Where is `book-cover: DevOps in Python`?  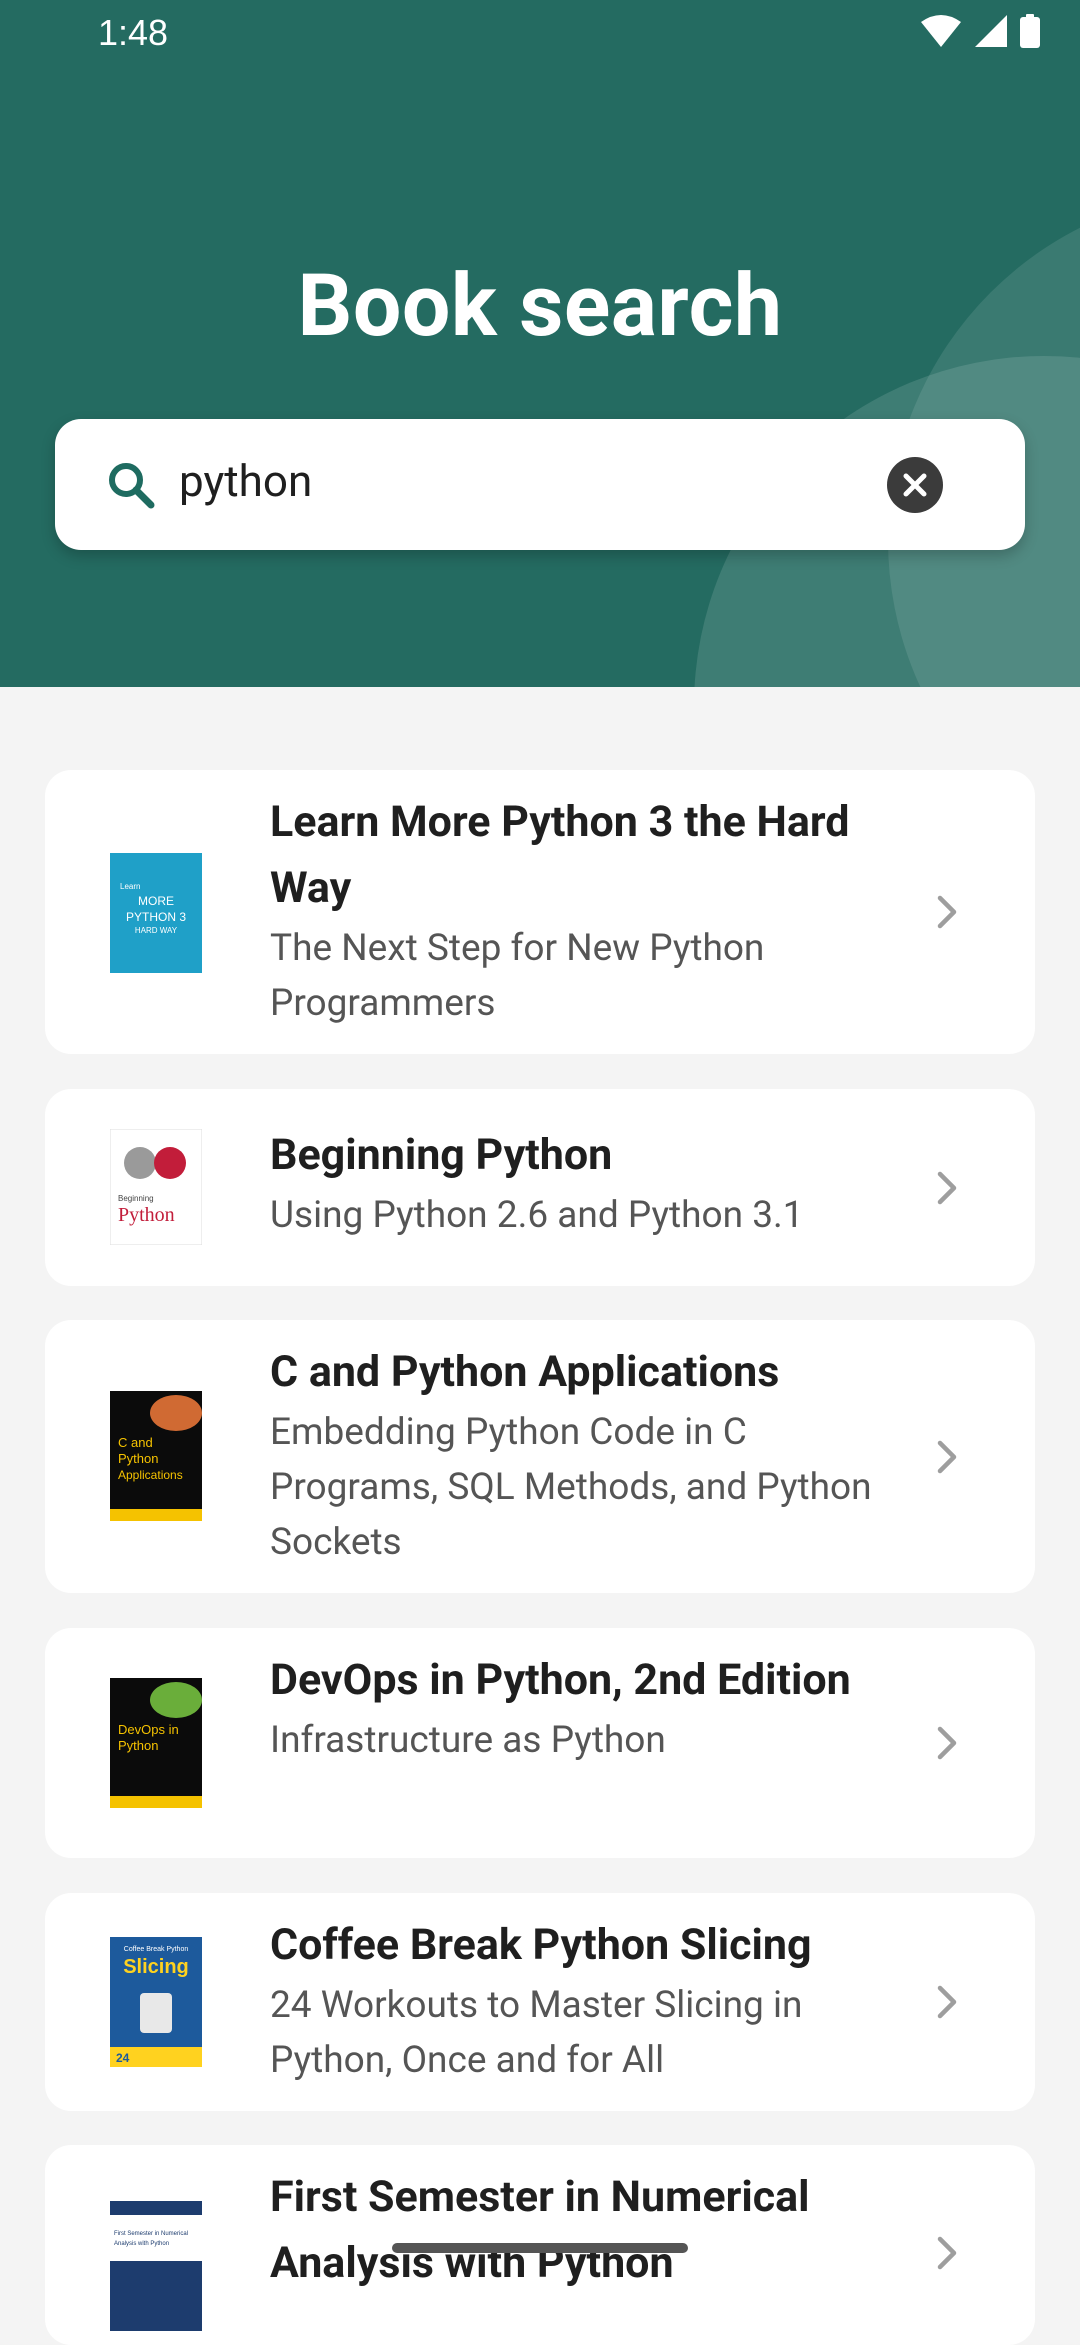 book-cover: DevOps in Python is located at coordinates (156, 1743).